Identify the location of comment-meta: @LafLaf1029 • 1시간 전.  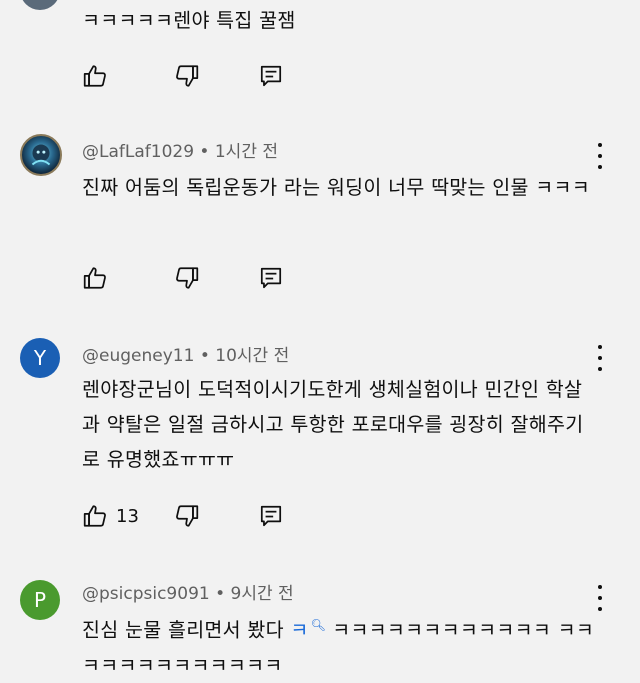
(180, 149).